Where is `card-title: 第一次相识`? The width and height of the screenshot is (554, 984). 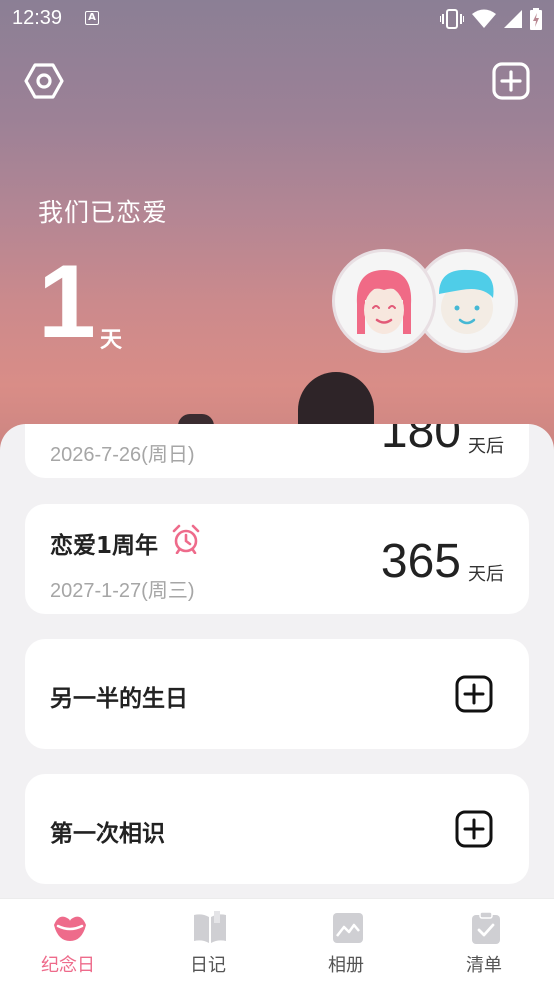
card-title: 第一次相识 is located at coordinates (107, 834).